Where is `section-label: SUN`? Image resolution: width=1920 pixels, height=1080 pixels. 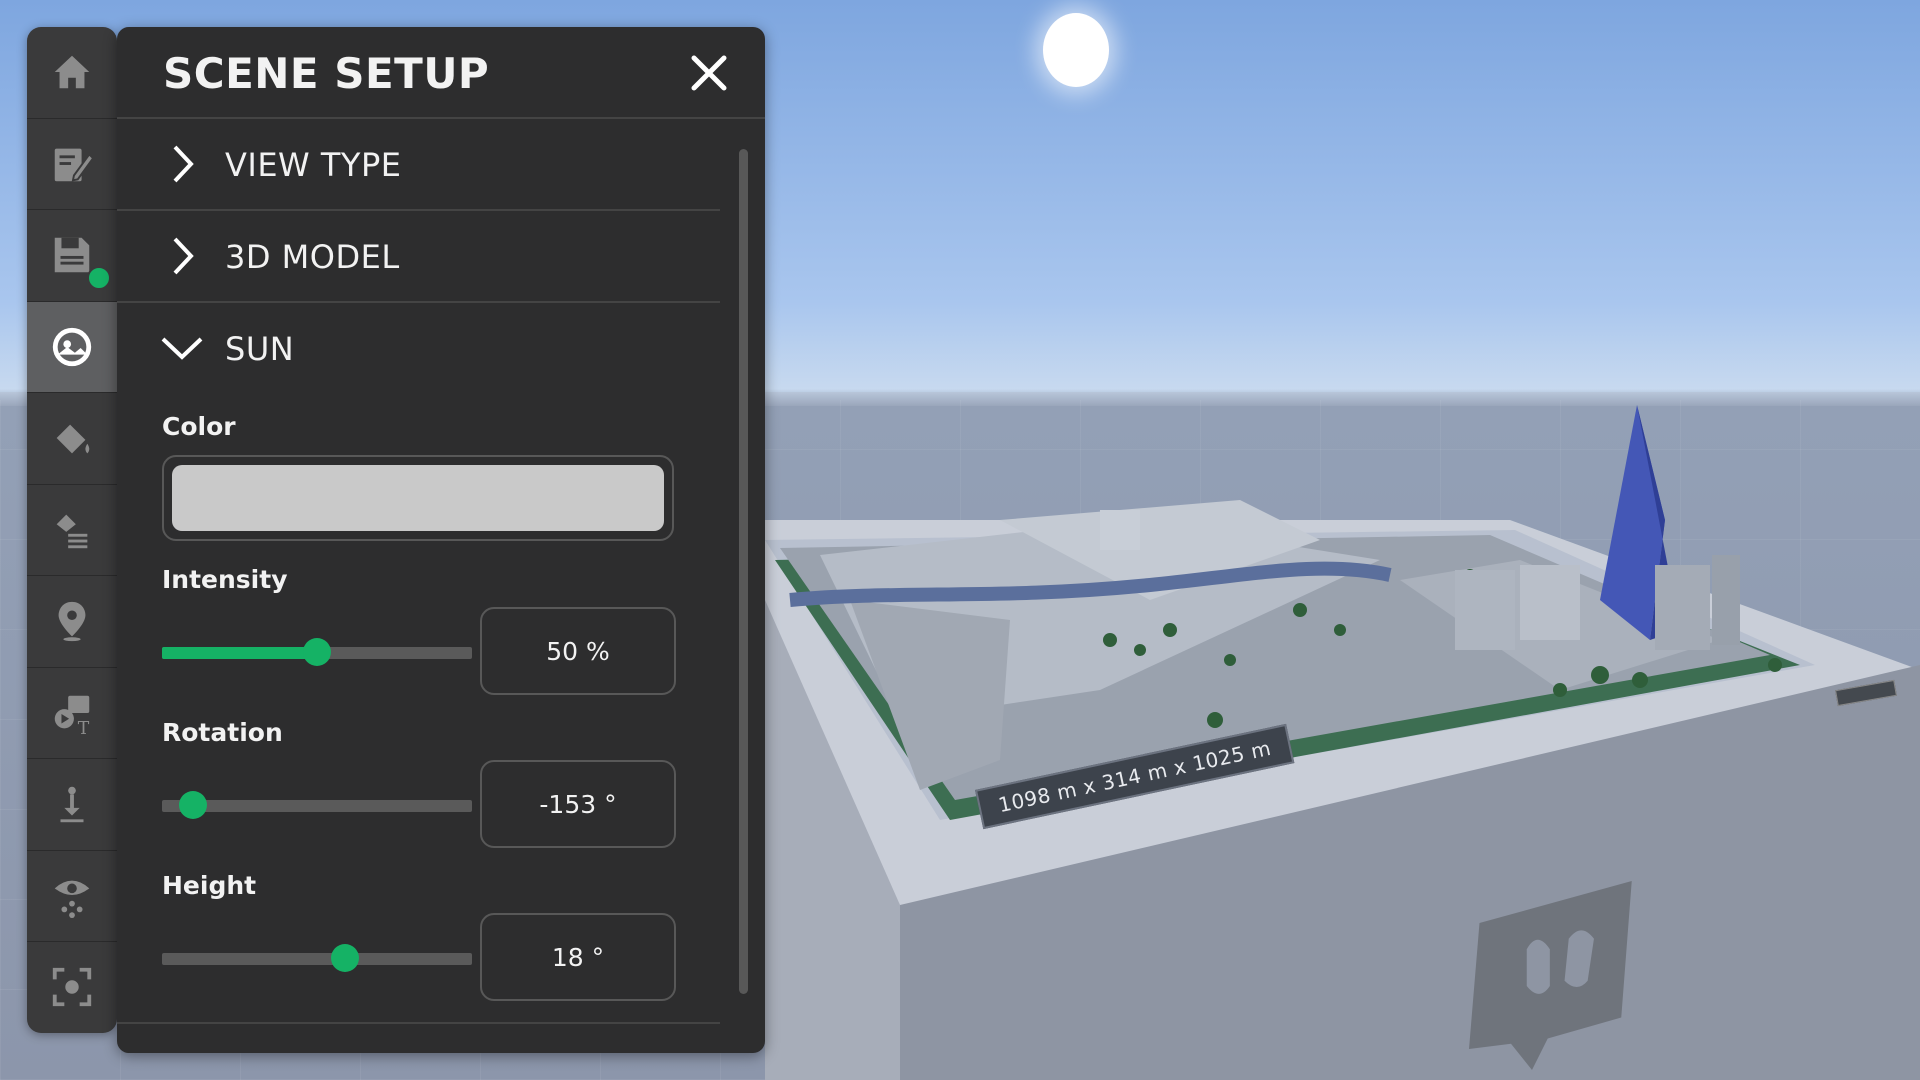 section-label: SUN is located at coordinates (260, 349).